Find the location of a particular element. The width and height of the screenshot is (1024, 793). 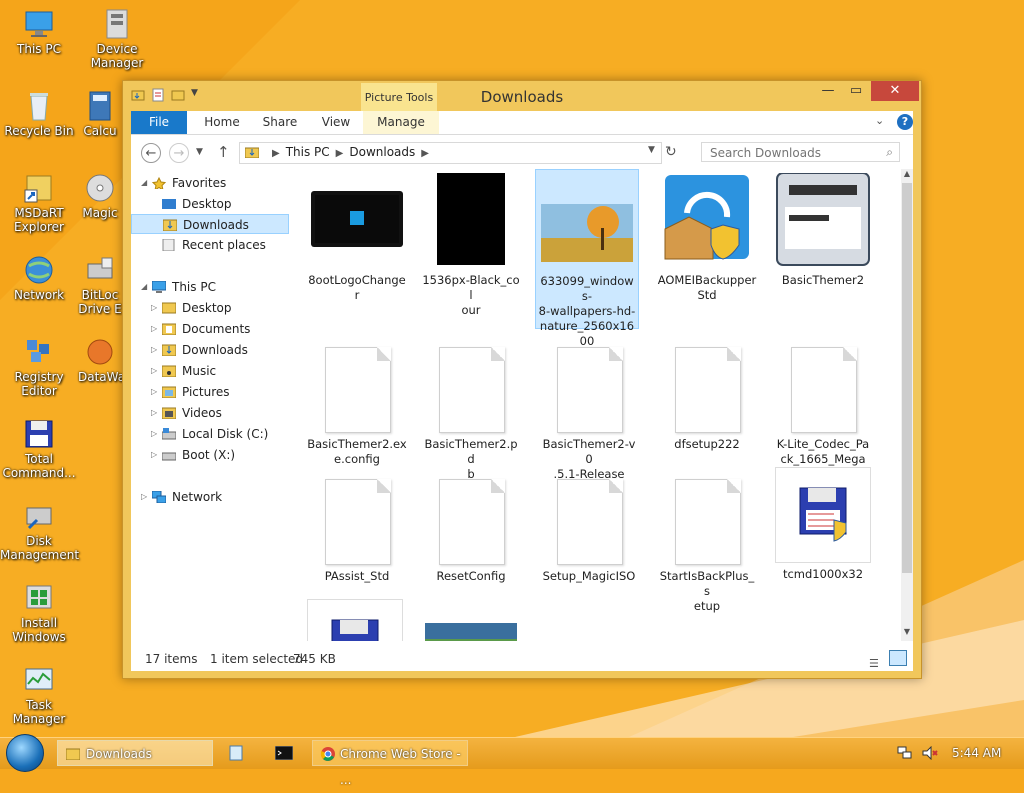

desktop-icon-network: Network is located at coordinates (39, 278).